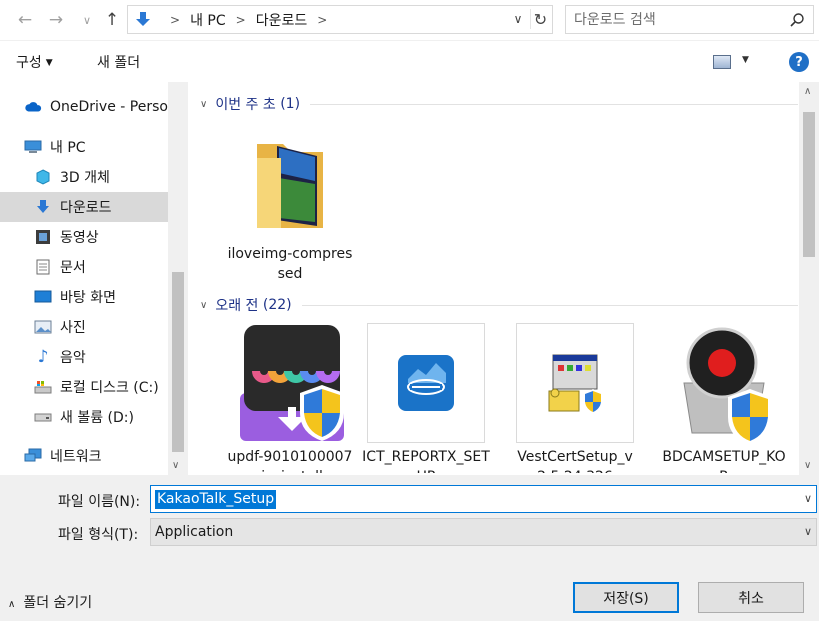 The width and height of the screenshot is (819, 621). I want to click on view-options-icon, so click(722, 62).